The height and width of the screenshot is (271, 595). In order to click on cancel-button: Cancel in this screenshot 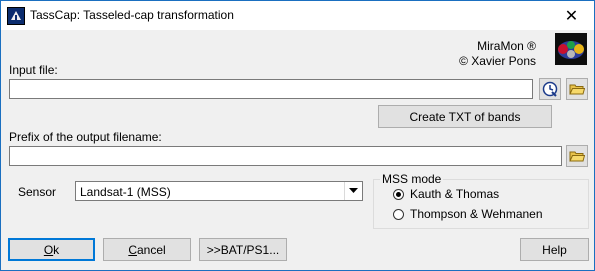, I will do `click(147, 249)`.